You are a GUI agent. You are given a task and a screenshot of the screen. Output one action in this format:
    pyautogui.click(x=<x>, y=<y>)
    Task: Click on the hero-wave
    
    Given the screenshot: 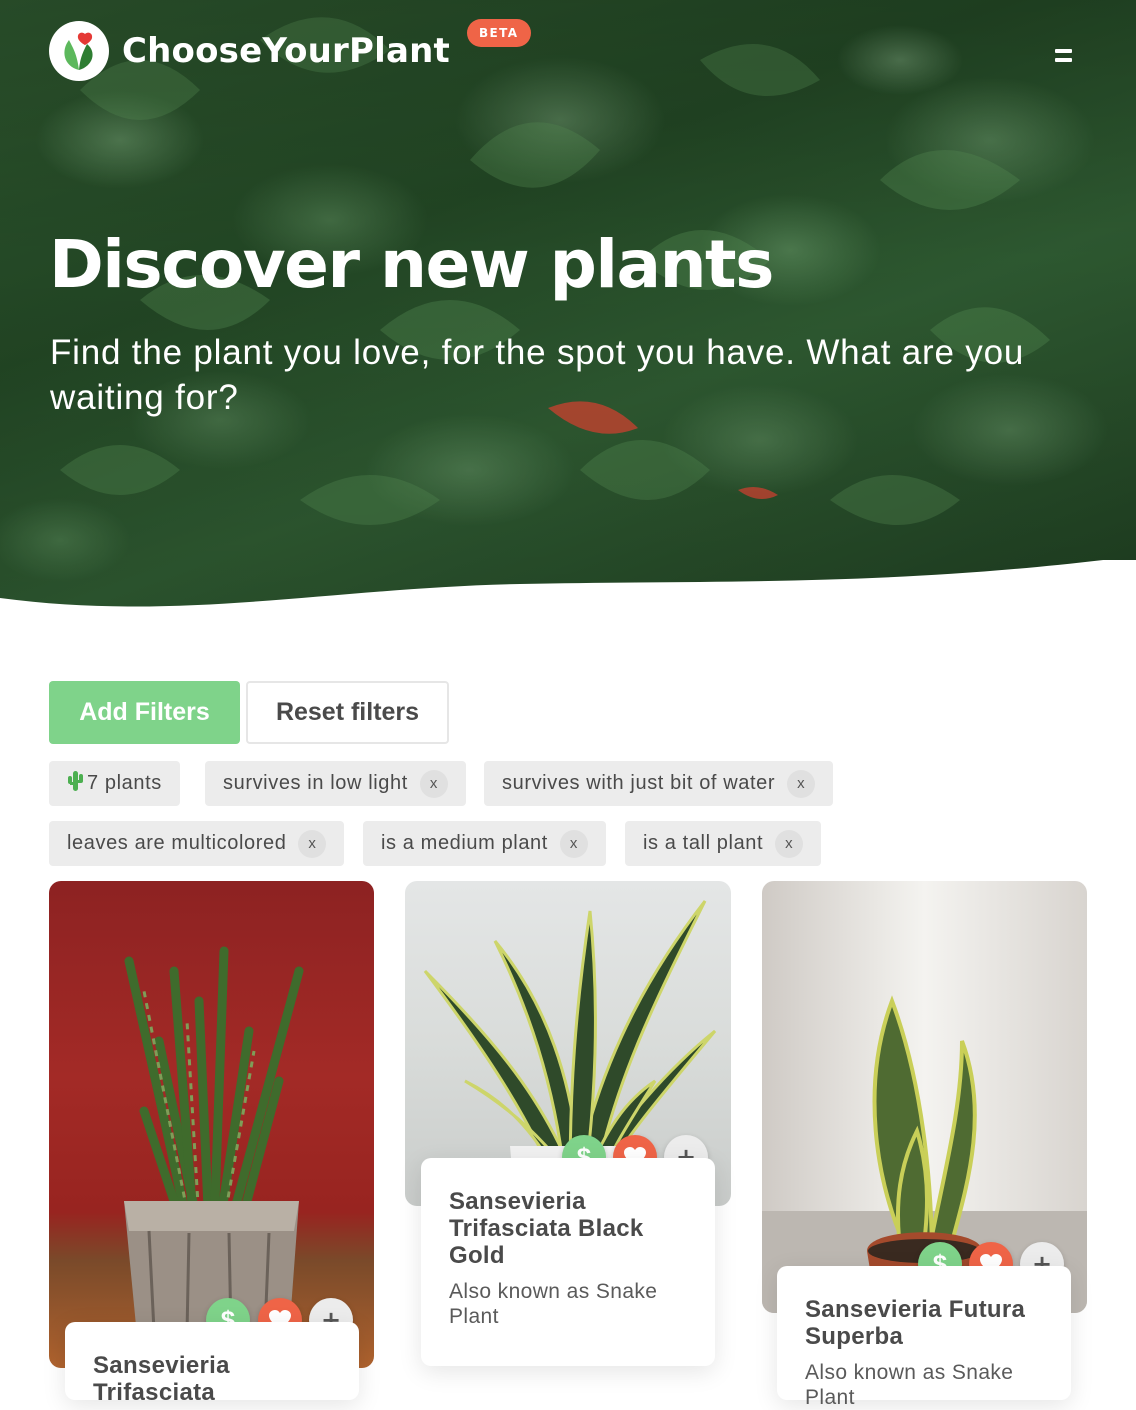 What is the action you would take?
    pyautogui.click(x=568, y=600)
    